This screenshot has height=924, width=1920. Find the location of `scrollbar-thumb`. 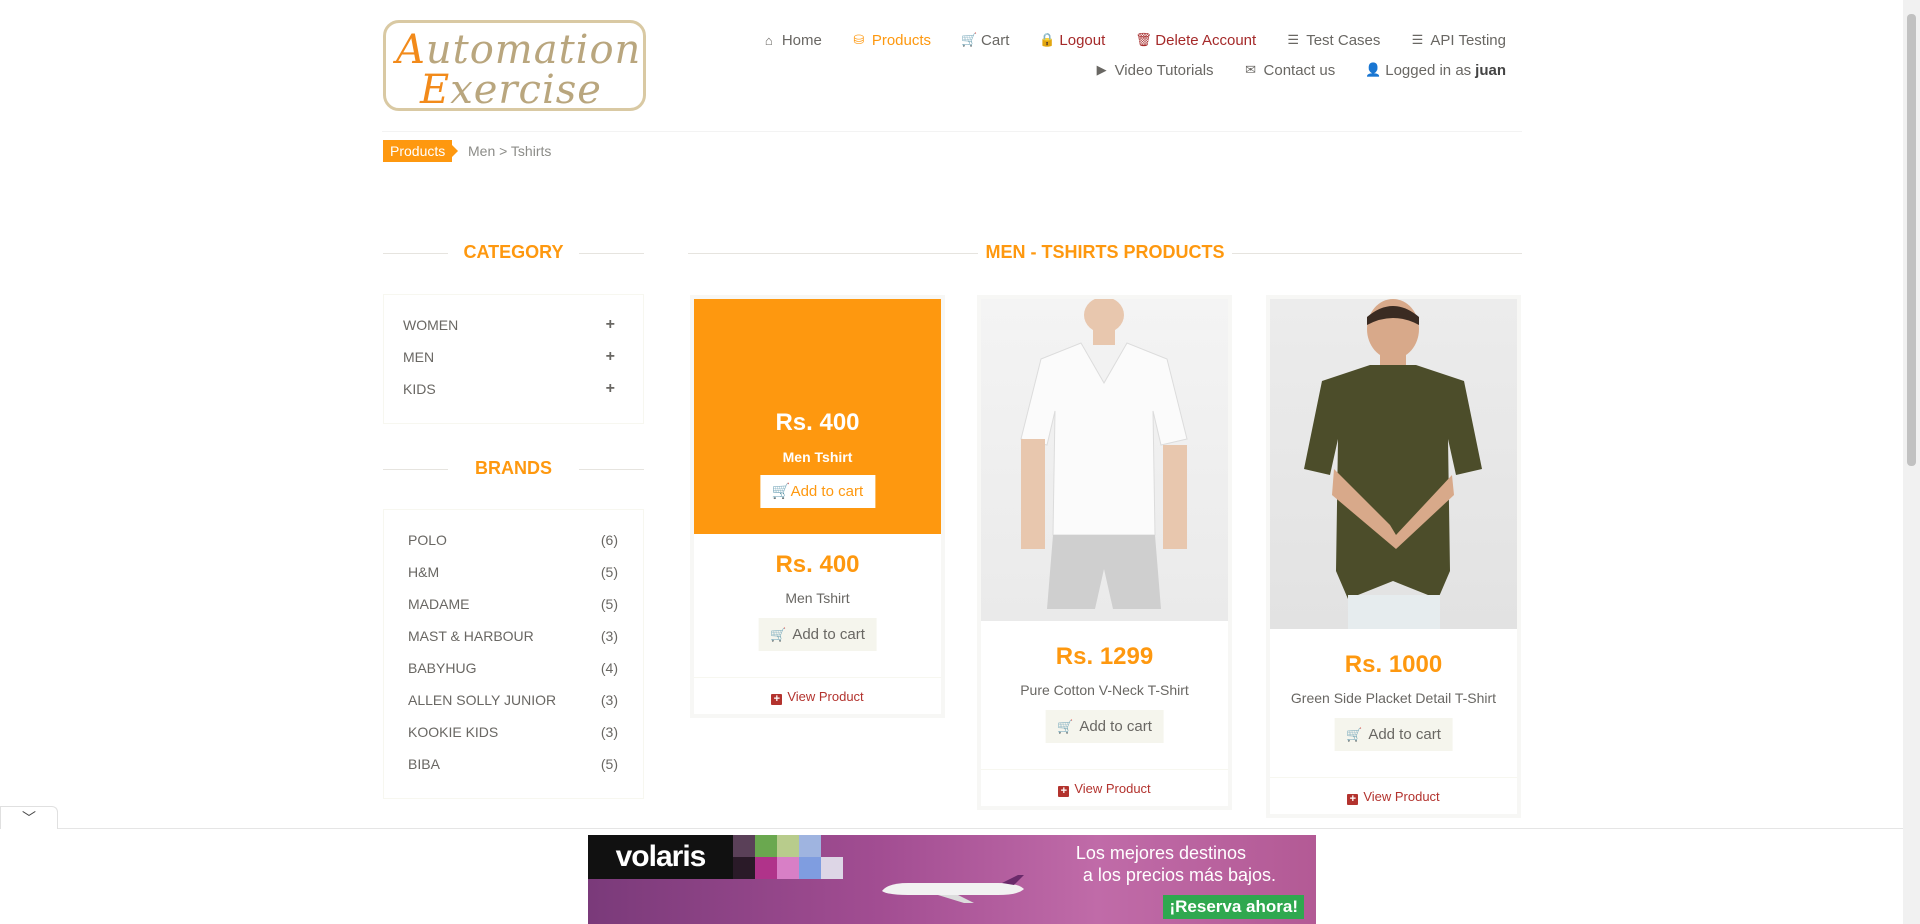

scrollbar-thumb is located at coordinates (1911, 240).